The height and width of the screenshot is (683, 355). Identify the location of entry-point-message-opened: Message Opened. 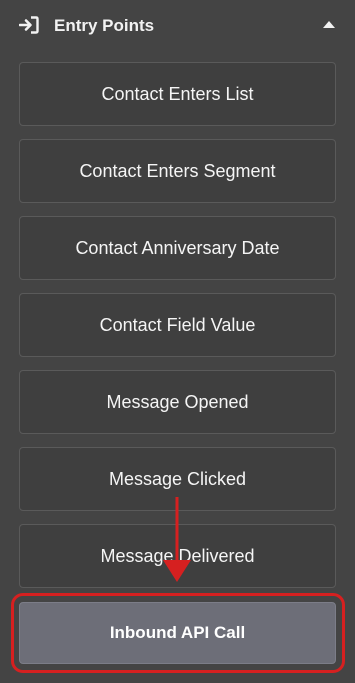
(177, 402).